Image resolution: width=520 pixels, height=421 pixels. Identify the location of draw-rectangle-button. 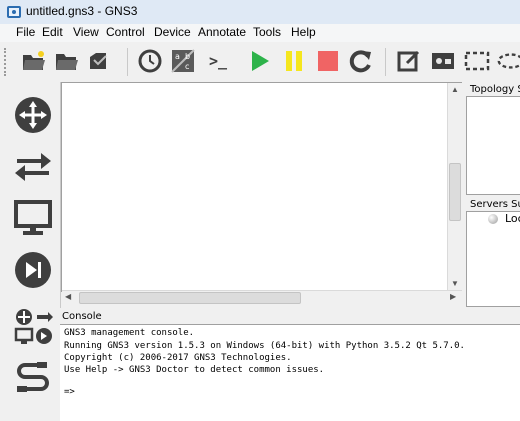
(477, 61).